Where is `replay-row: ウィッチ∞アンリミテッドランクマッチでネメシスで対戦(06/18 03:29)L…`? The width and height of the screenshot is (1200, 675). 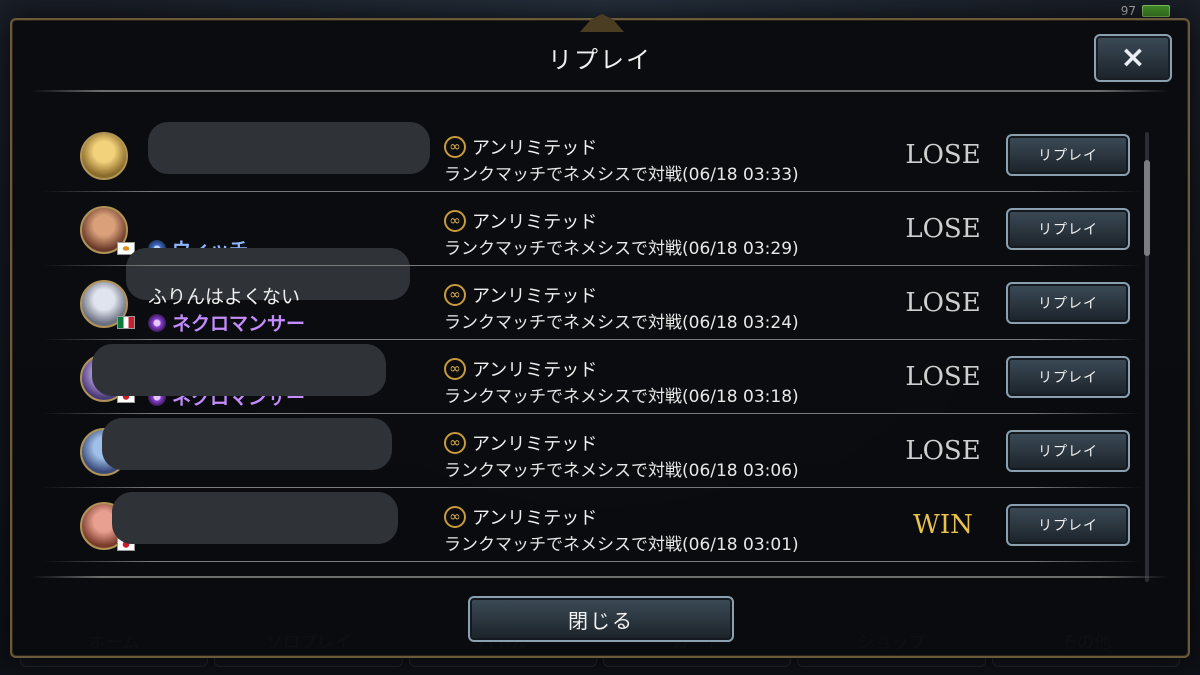
replay-row: ウィッチ∞アンリミテッドランクマッチでネメシスで対戦(06/18 03:29)L… is located at coordinates (592, 248).